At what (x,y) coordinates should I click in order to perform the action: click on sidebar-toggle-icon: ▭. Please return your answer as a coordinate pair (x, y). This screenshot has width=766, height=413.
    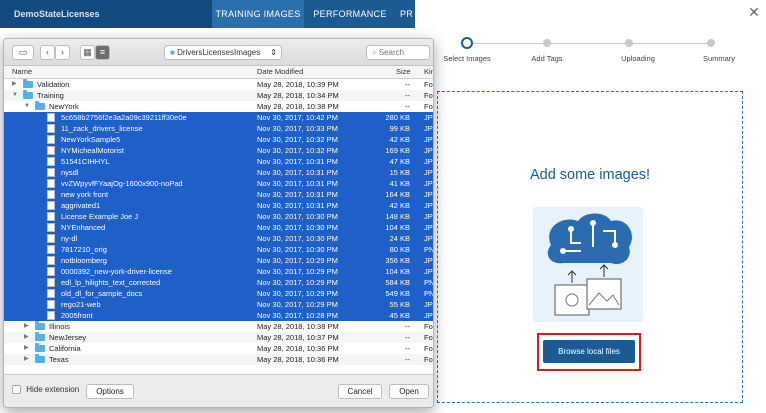
    Looking at the image, I should click on (23, 52).